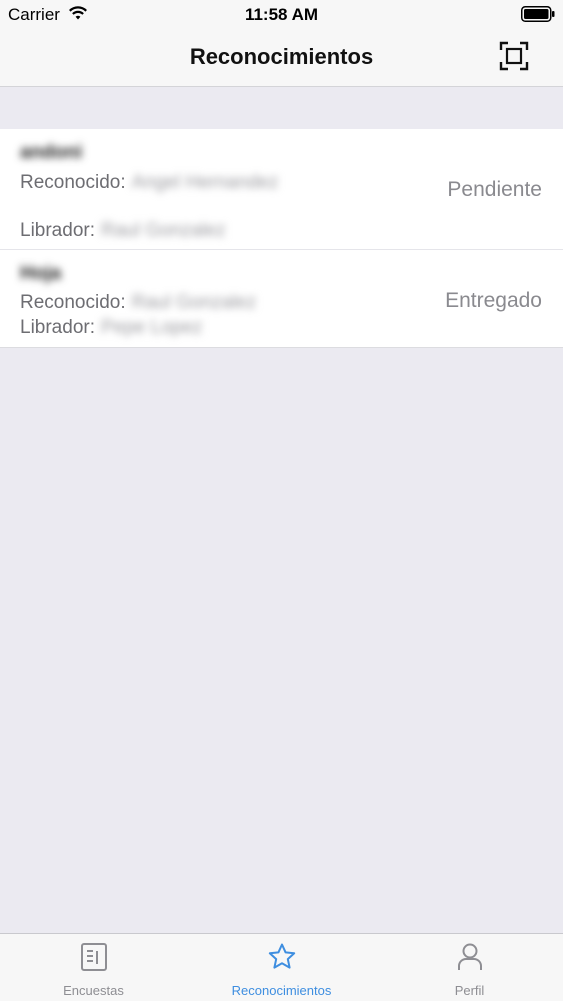 The width and height of the screenshot is (563, 1001). What do you see at coordinates (493, 300) in the screenshot?
I see `status-badge: Entregado` at bounding box center [493, 300].